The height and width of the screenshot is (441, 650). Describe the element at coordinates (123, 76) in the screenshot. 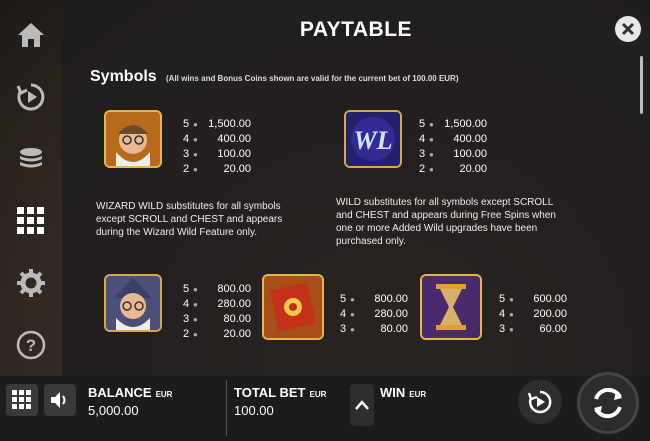

I see `symbols-heading: Symbols` at that location.